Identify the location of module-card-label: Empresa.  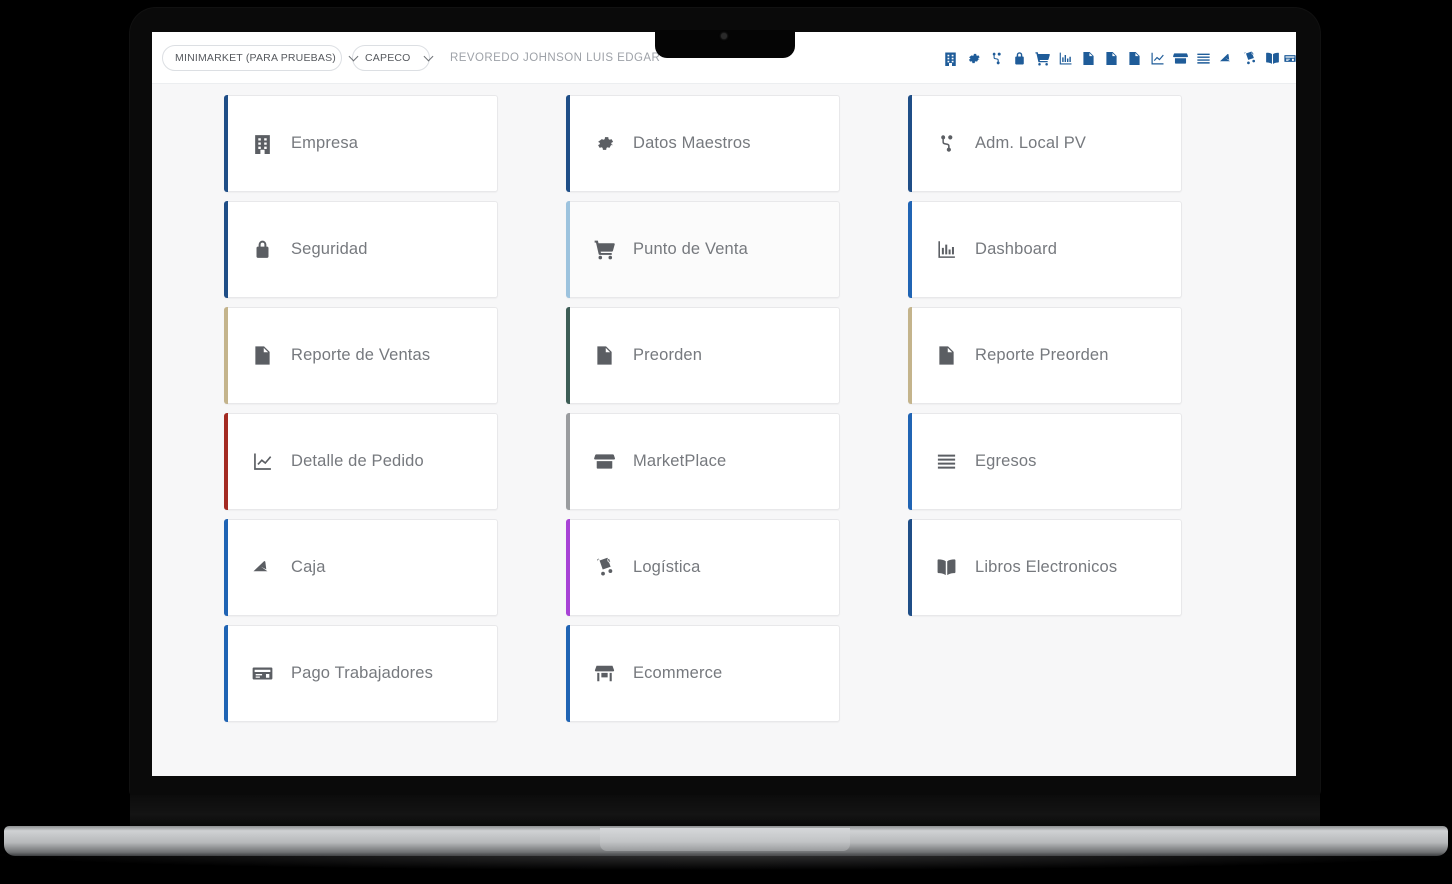
(325, 143).